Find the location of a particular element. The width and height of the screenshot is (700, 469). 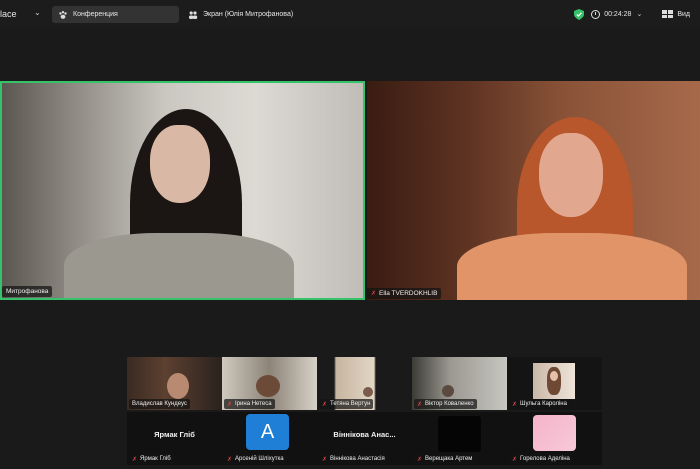

participant-name-tag: ✗ Віктор Коваленко is located at coordinates (445, 404).